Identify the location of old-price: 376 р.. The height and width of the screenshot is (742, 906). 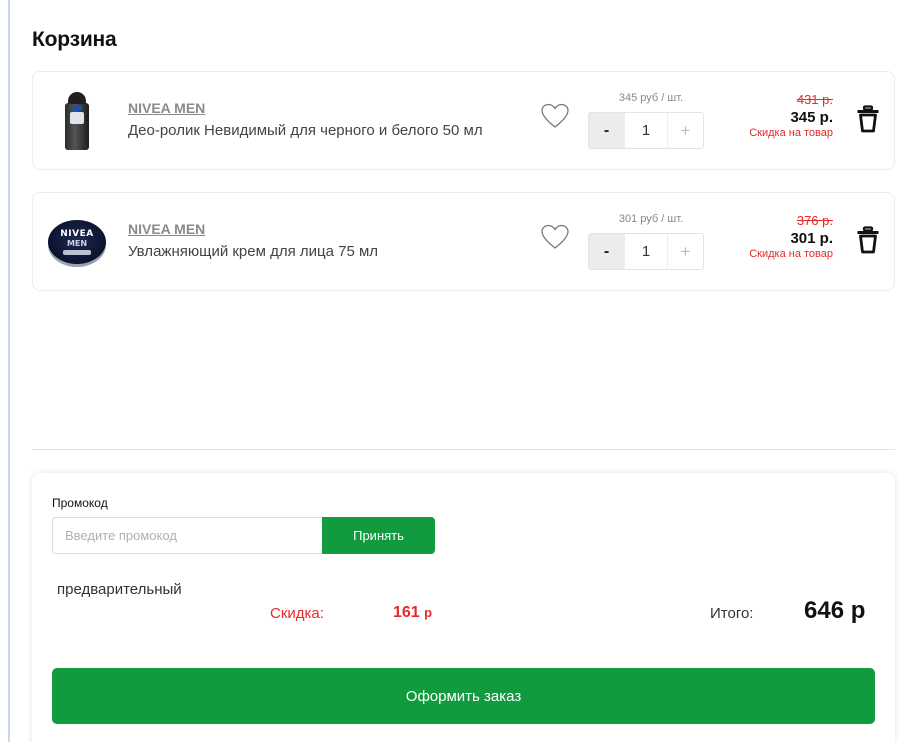
(814, 220).